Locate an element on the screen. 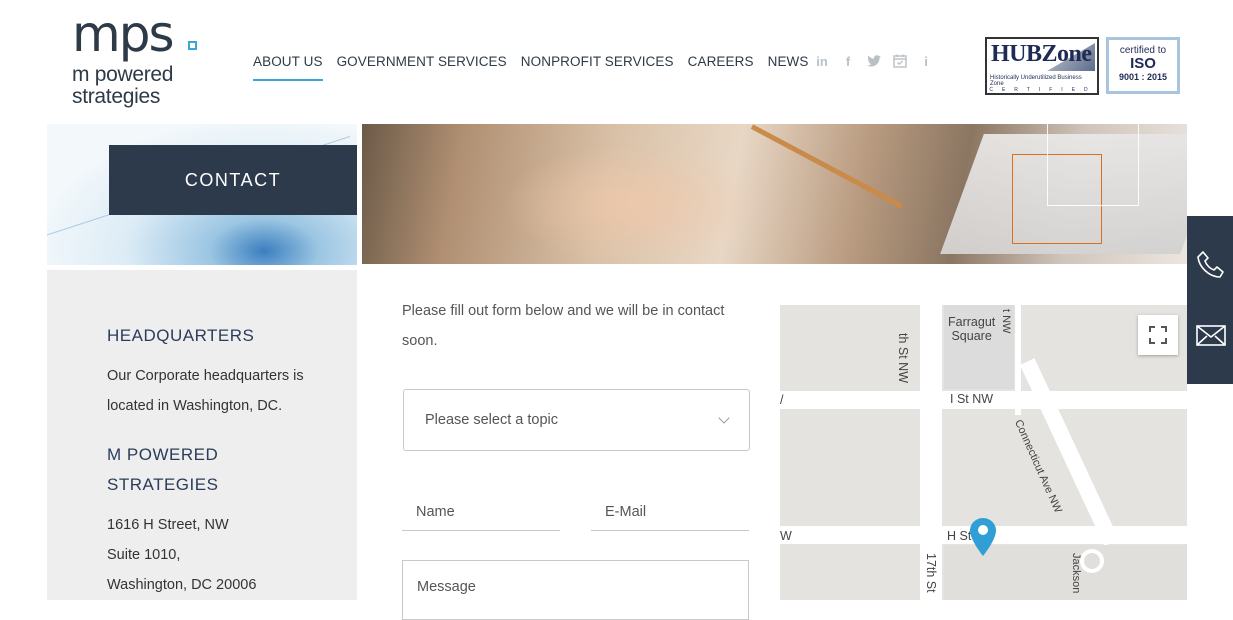 Image resolution: width=1233 pixels, height=620 pixels. map-label-w: W is located at coordinates (786, 536).